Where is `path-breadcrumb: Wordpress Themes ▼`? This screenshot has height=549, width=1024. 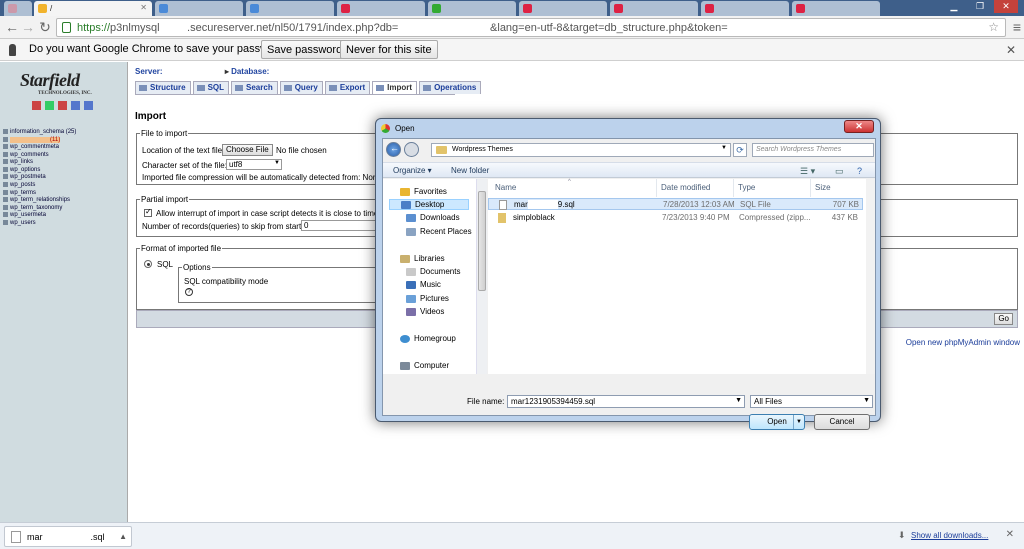
path-breadcrumb: Wordpress Themes ▼ is located at coordinates (581, 150).